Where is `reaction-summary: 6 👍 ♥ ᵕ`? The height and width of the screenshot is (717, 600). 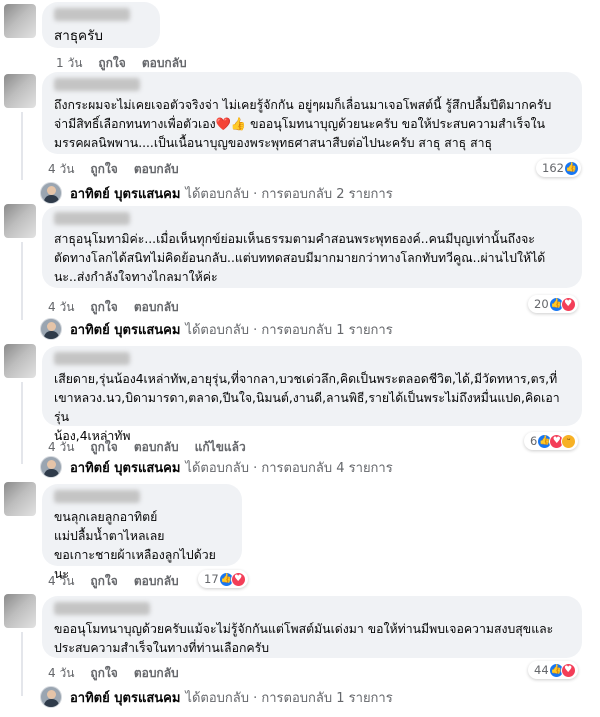 reaction-summary: 6 👍 ♥ ᵕ is located at coordinates (551, 441).